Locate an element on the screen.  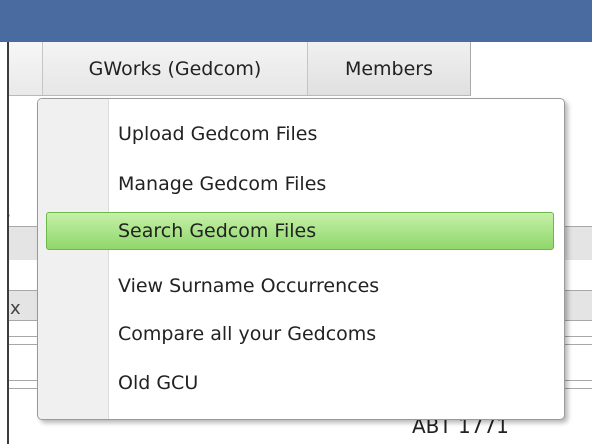
menu-item-view-surname-occurrences: View Surname Occurrences is located at coordinates (300, 286).